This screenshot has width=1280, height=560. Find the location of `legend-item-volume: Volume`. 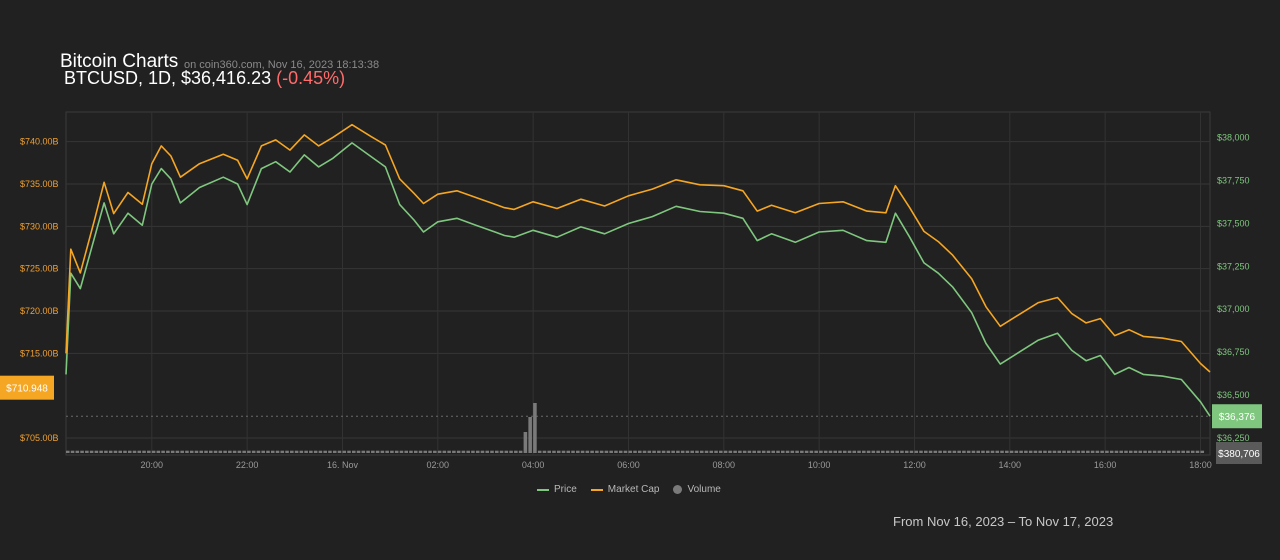

legend-item-volume: Volume is located at coordinates (697, 489).